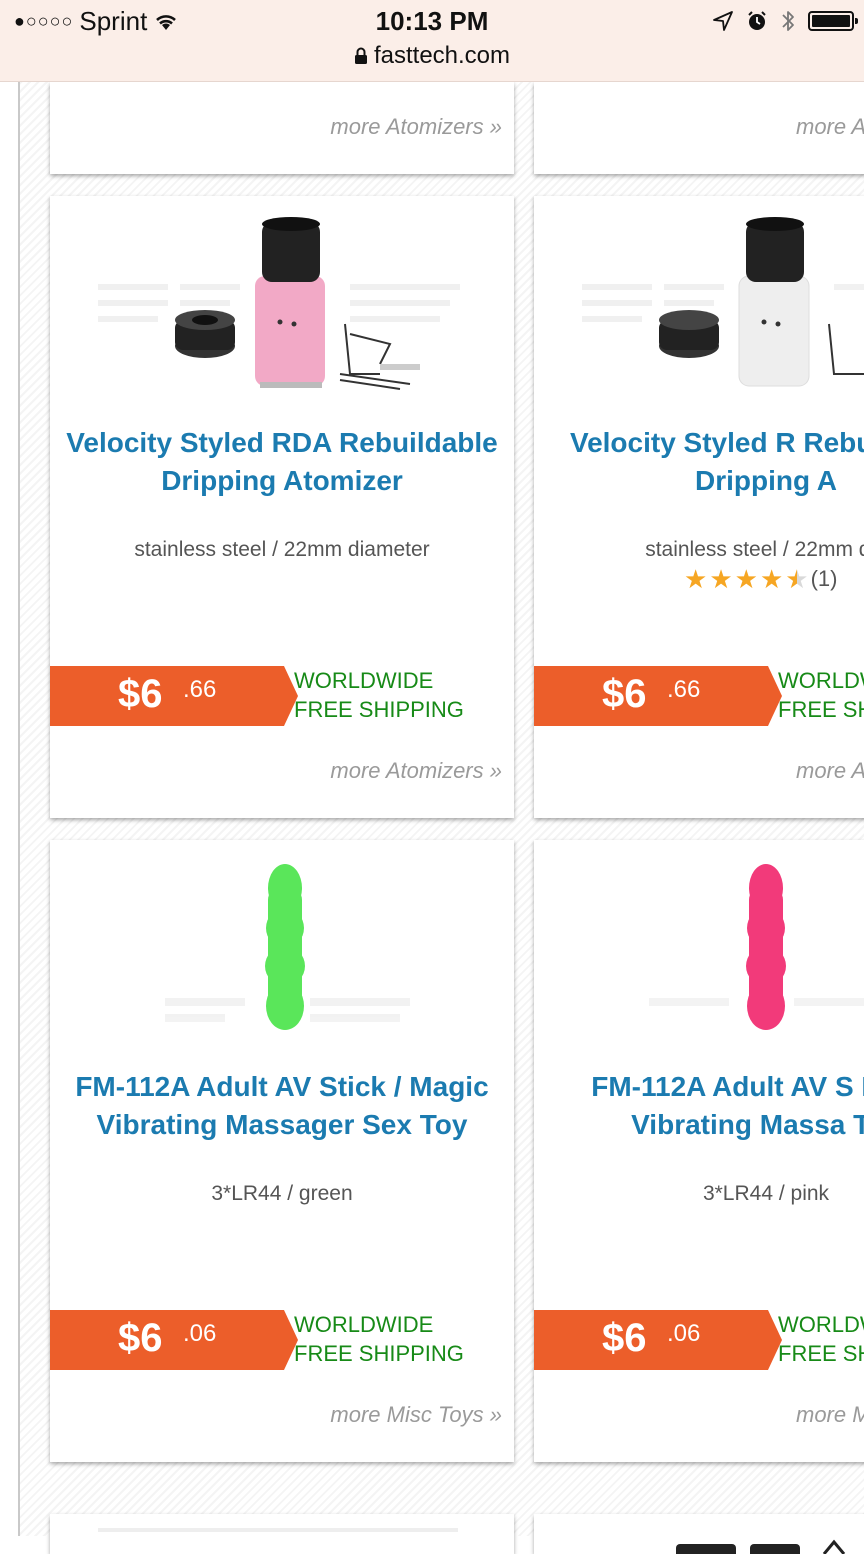 Image resolution: width=864 pixels, height=1554 pixels. What do you see at coordinates (699, 128) in the screenshot?
I see `product-card-partial: more A` at bounding box center [699, 128].